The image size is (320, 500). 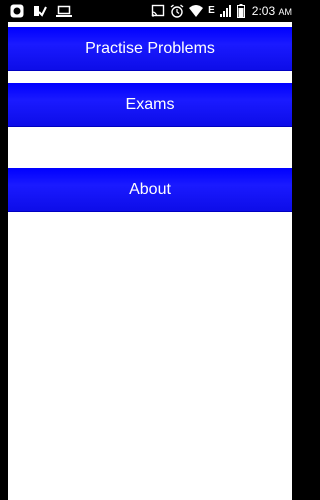 I want to click on app-icon, so click(x=17, y=11).